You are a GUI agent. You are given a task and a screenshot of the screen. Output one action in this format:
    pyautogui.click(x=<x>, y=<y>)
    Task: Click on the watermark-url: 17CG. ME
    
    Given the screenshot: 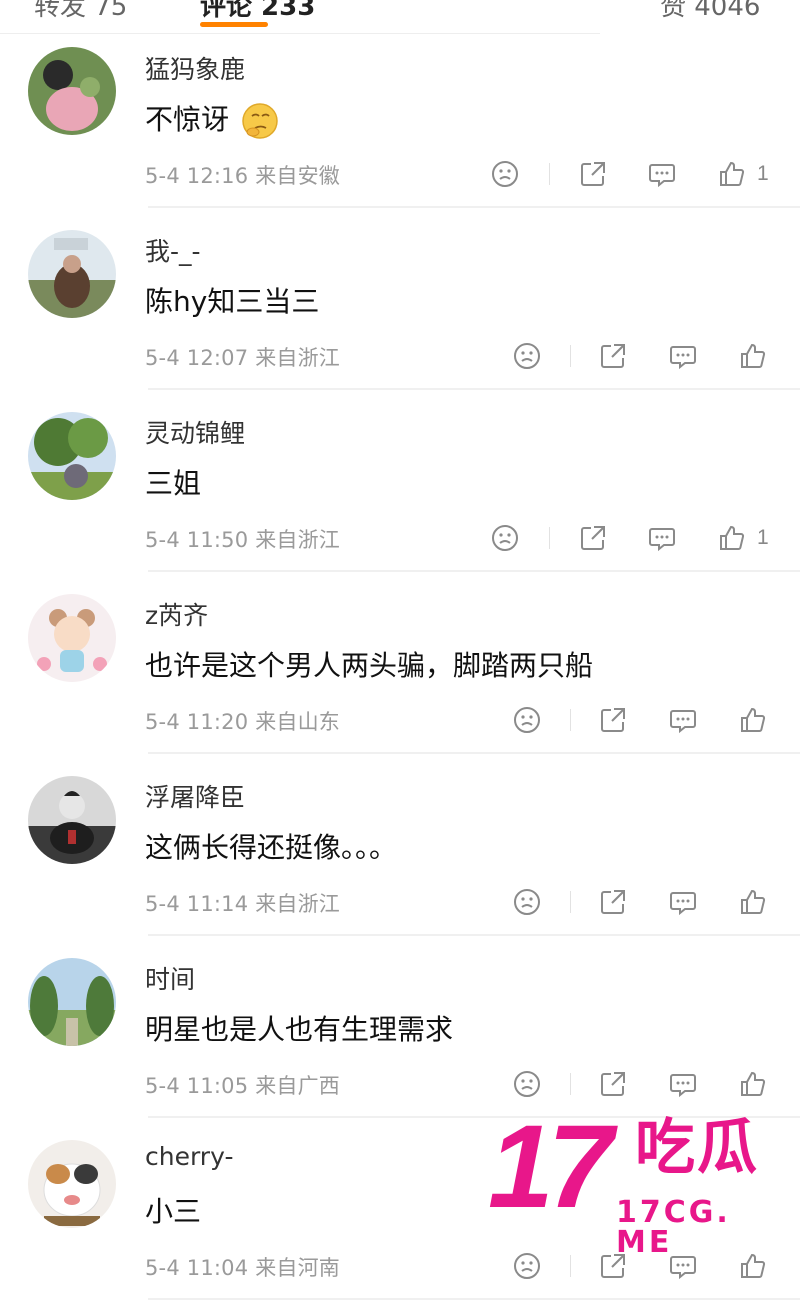 What is the action you would take?
    pyautogui.click(x=673, y=1227)
    